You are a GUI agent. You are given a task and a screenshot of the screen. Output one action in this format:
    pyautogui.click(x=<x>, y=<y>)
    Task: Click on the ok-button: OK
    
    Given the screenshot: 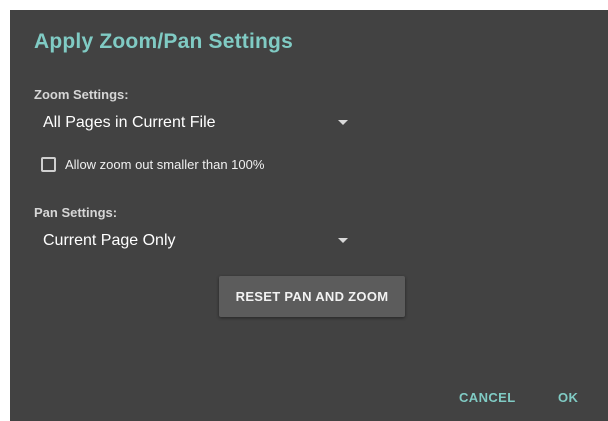 What is the action you would take?
    pyautogui.click(x=568, y=397)
    